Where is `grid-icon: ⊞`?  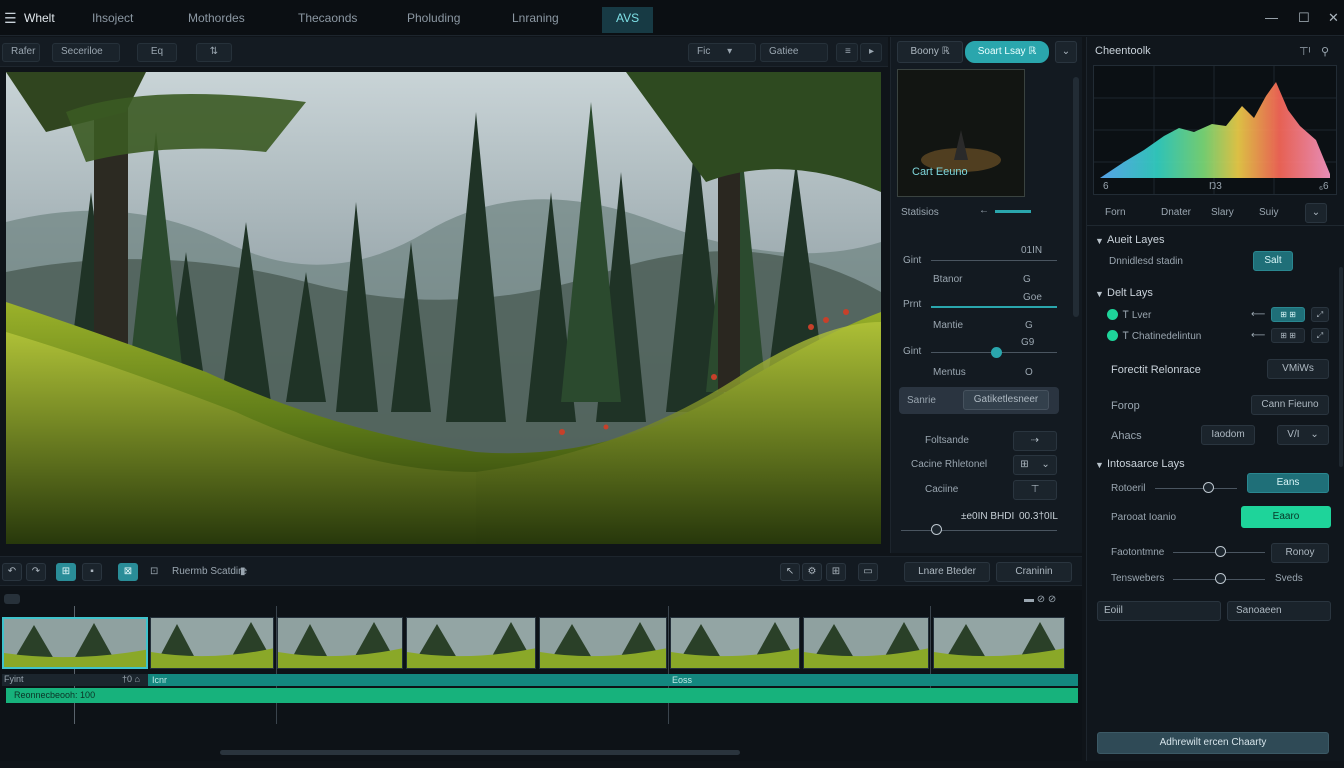 grid-icon: ⊞ is located at coordinates (836, 572).